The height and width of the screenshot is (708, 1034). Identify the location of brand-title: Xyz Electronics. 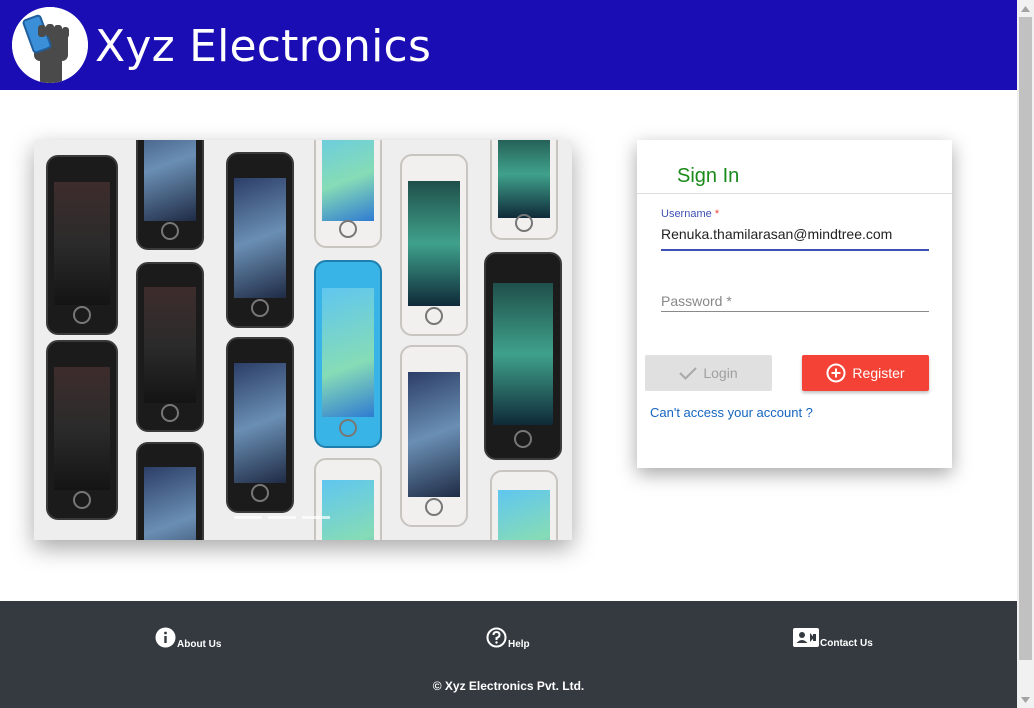
(263, 46).